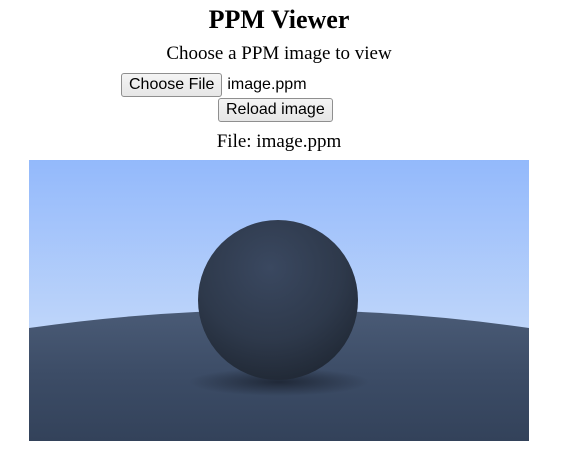 The width and height of the screenshot is (566, 476). I want to click on page-title: PPM Viewer, so click(279, 19).